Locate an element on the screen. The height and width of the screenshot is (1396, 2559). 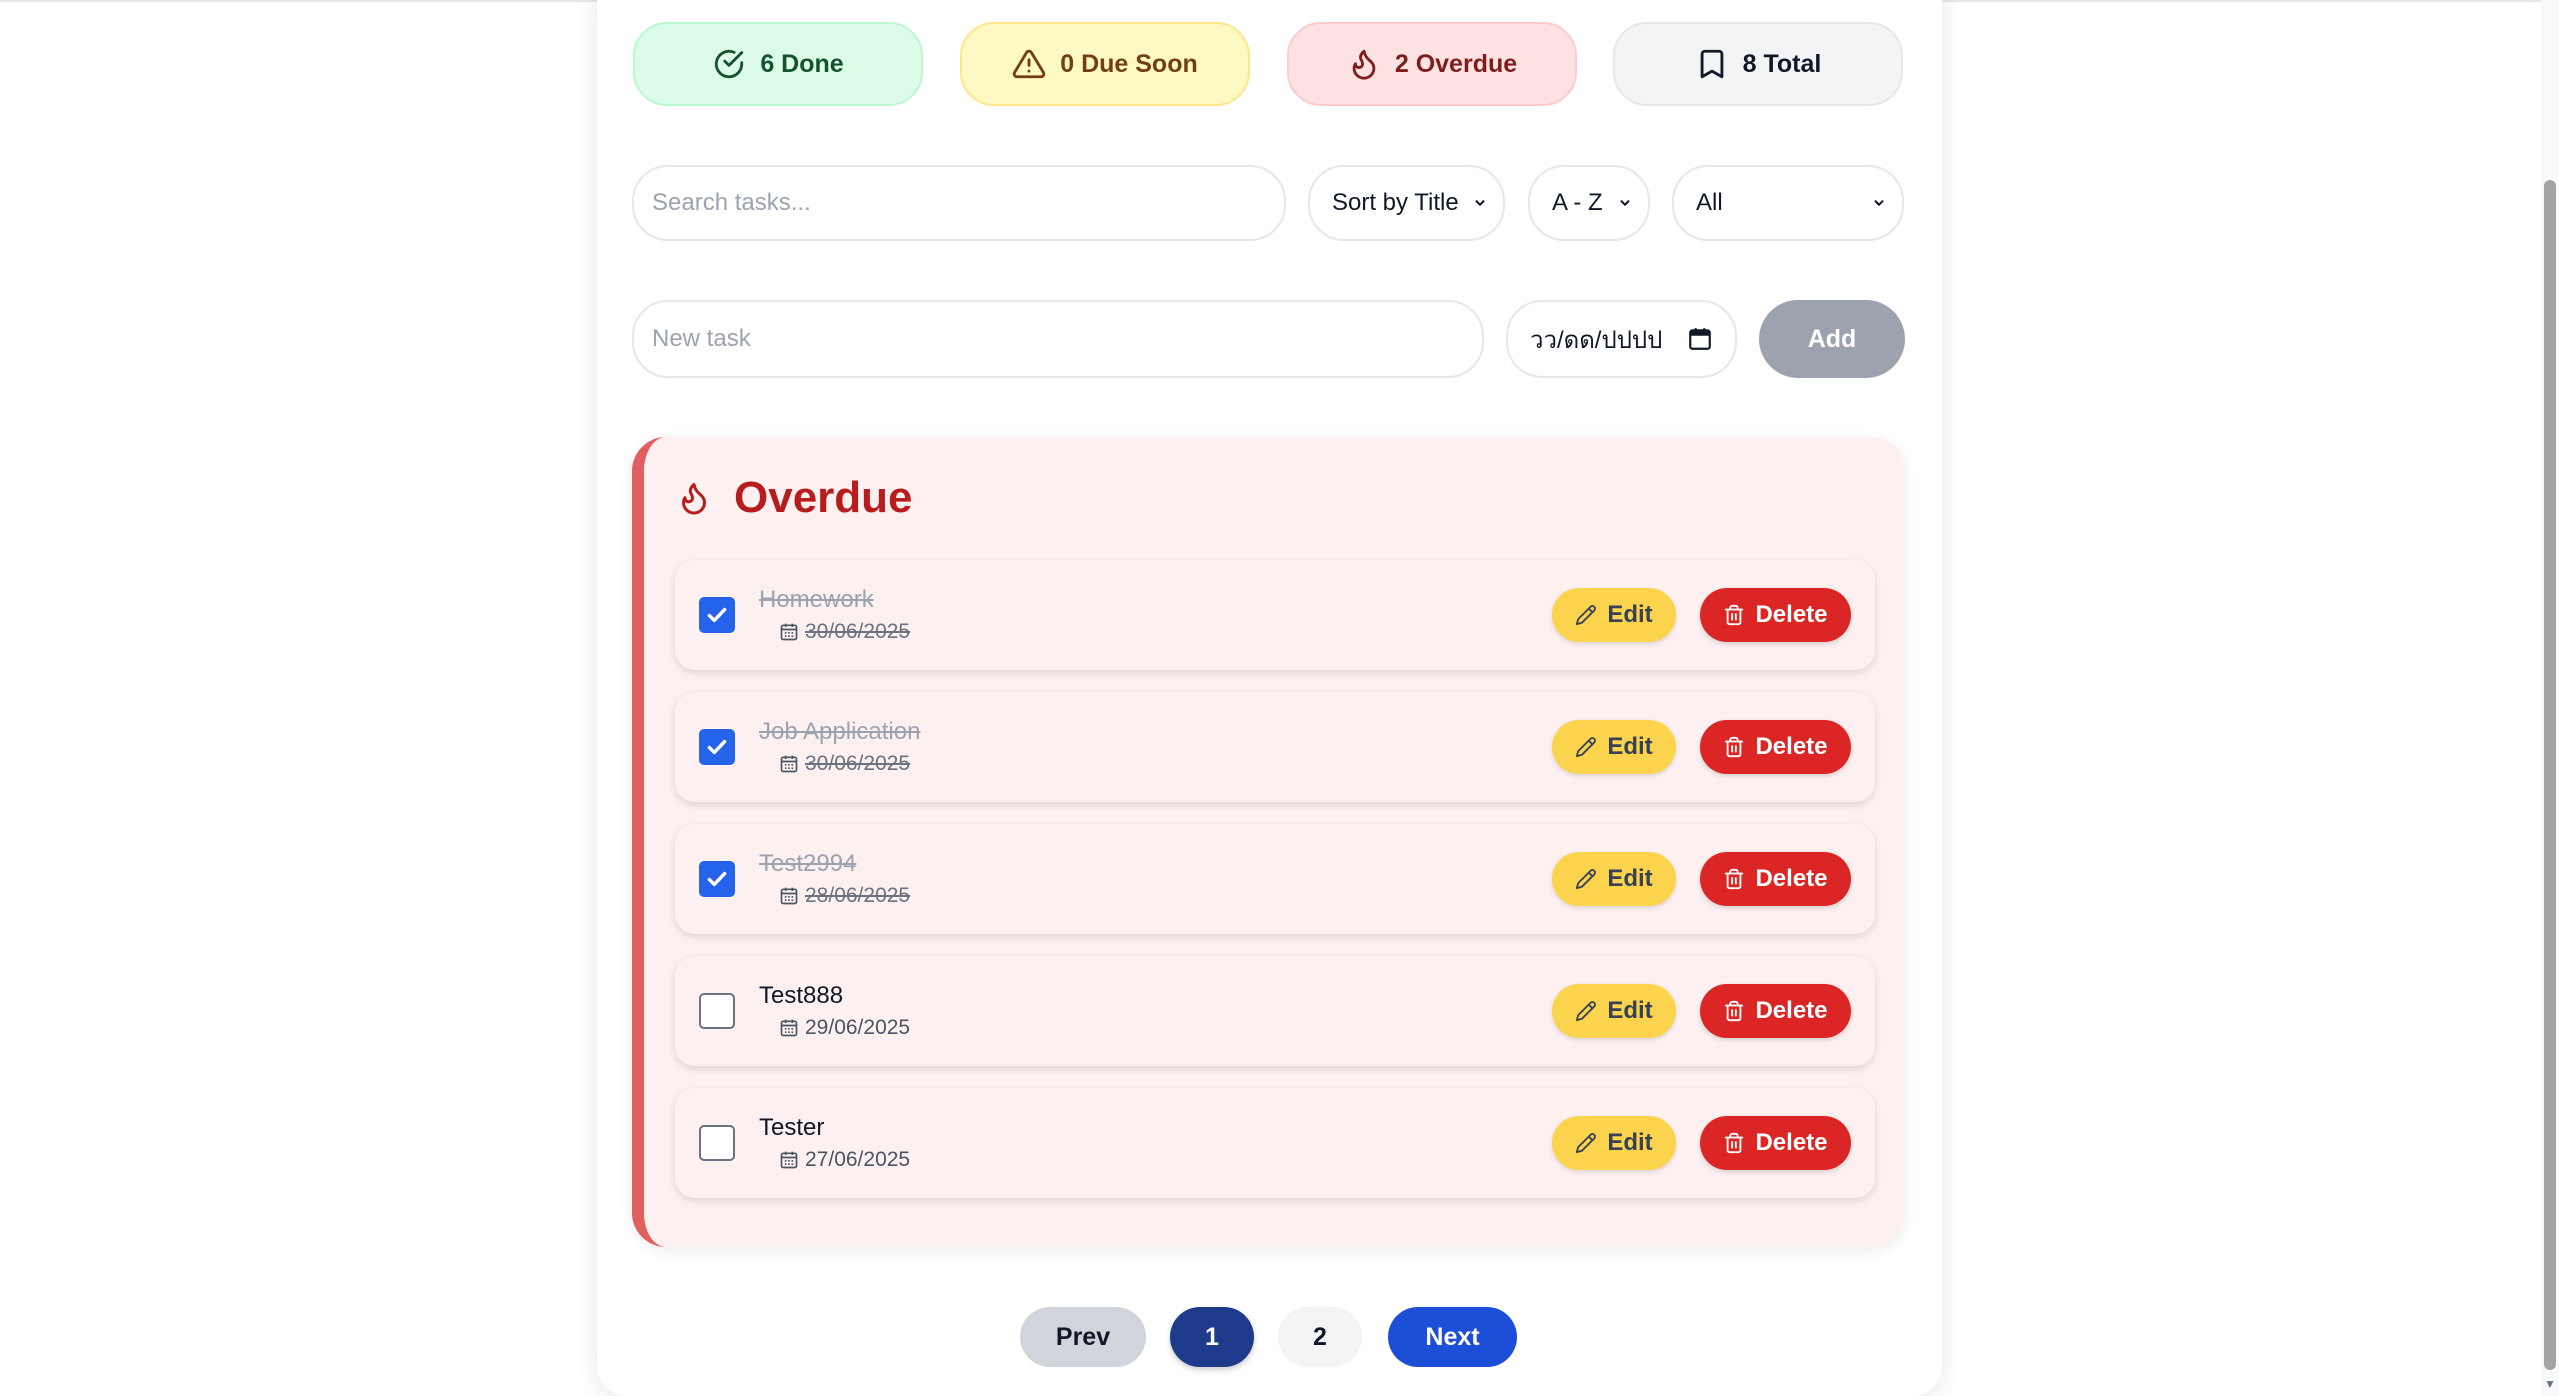
page-1-button: 1 is located at coordinates (1212, 1337).